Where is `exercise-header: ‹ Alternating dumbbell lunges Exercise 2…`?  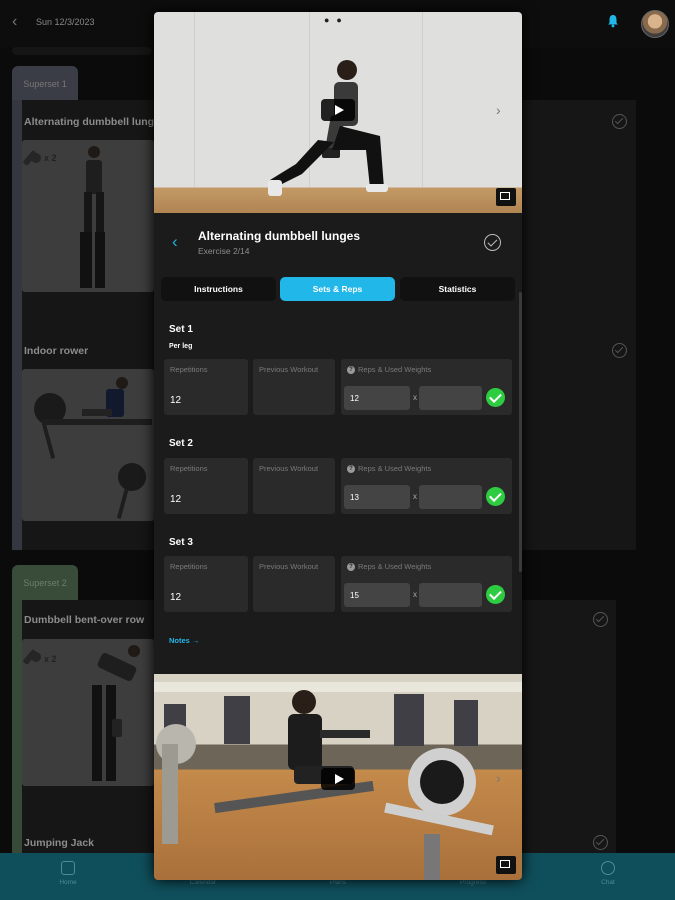
exercise-header: ‹ Alternating dumbbell lunges Exercise 2… is located at coordinates (338, 243).